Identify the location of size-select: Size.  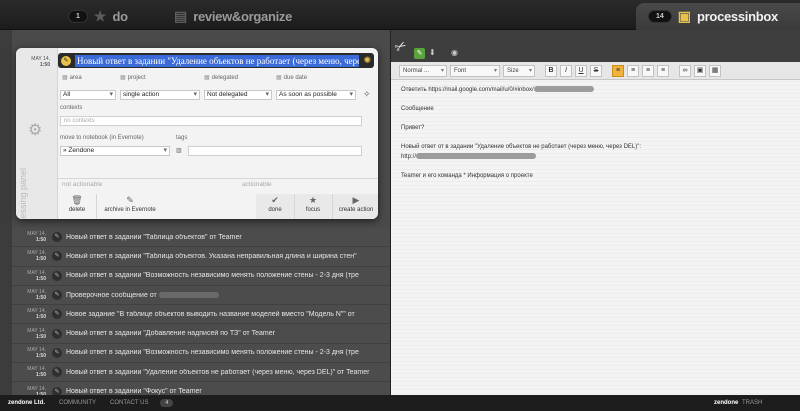
(519, 70).